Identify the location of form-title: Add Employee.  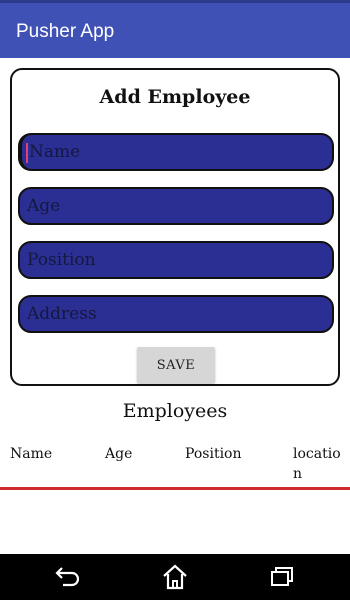
(175, 97).